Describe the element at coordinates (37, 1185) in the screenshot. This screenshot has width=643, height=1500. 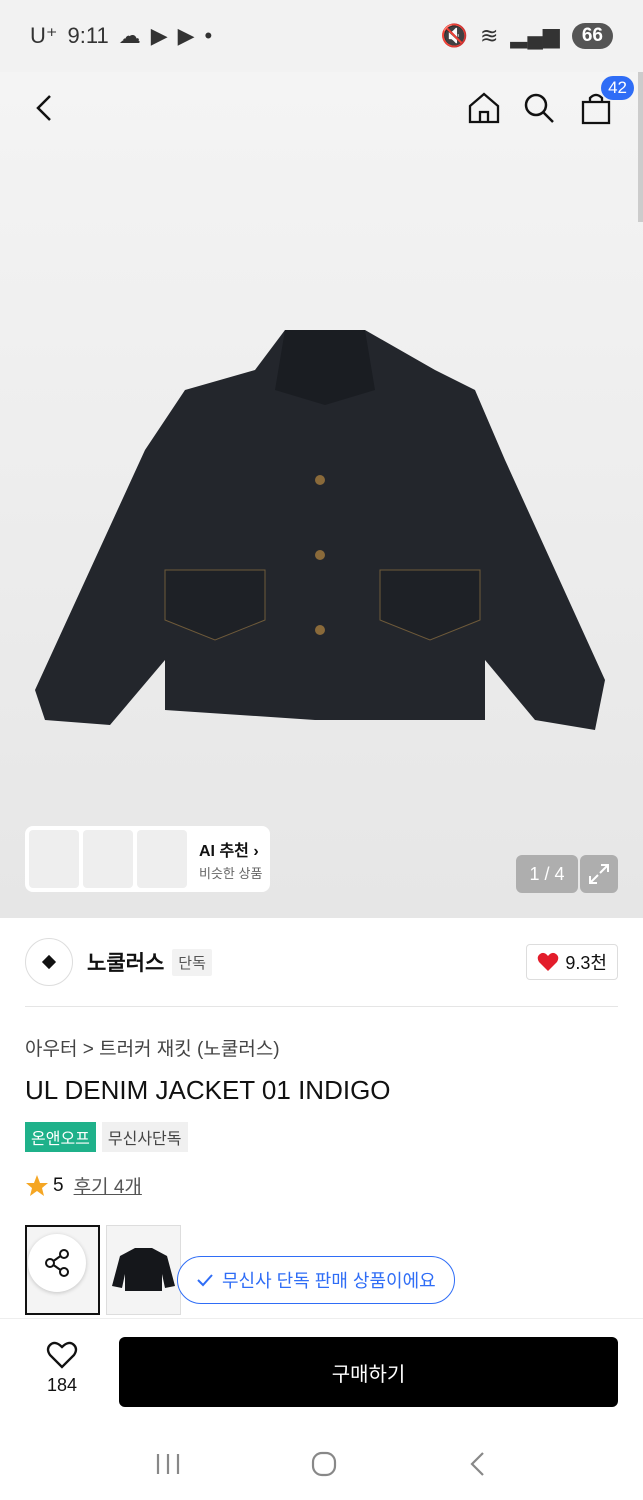
I see `star-icon` at that location.